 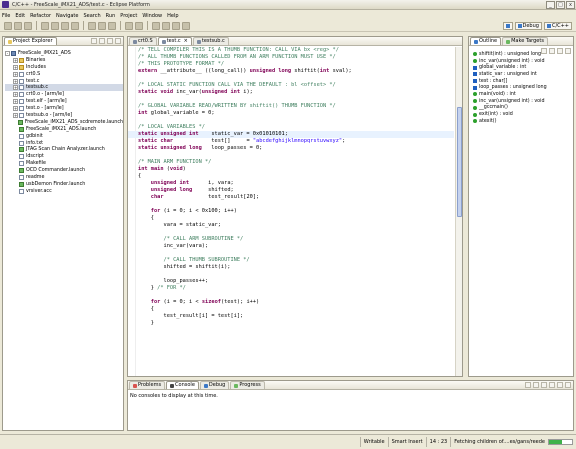 What do you see at coordinates (64, 191) in the screenshot?
I see `tree-item: vrsiver.acc` at bounding box center [64, 191].